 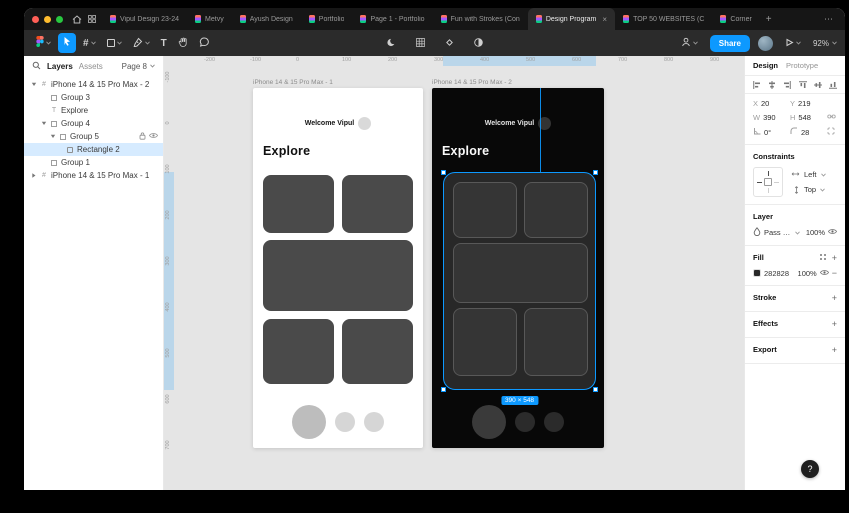 What do you see at coordinates (834, 350) in the screenshot?
I see `add-export-button: +` at bounding box center [834, 350].